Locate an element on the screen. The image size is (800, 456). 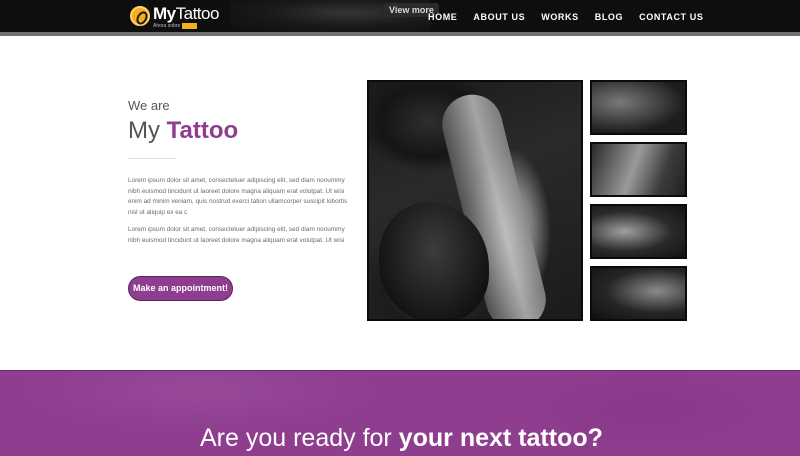
site-logo: MyTattoo Ahora sobre is located at coordinates (174, 17).